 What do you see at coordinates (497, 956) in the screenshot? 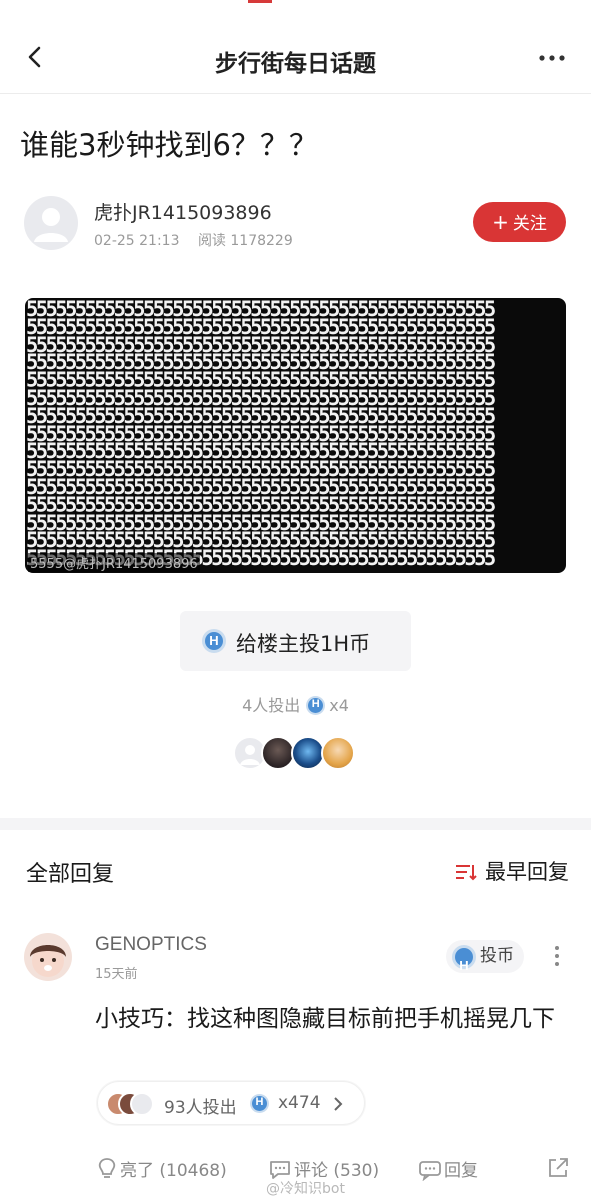
I see `tip-label: 投币` at bounding box center [497, 956].